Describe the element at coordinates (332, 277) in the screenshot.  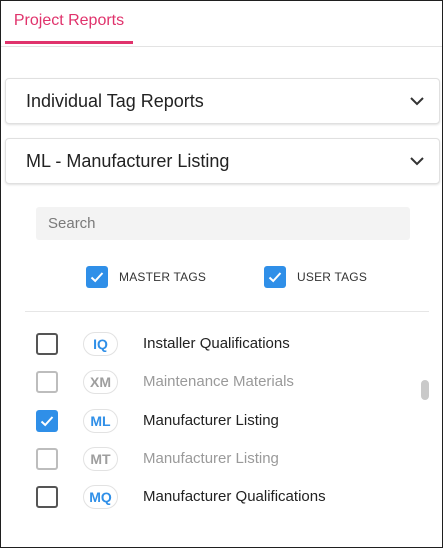
I see `filter-label: USER TAGS` at that location.